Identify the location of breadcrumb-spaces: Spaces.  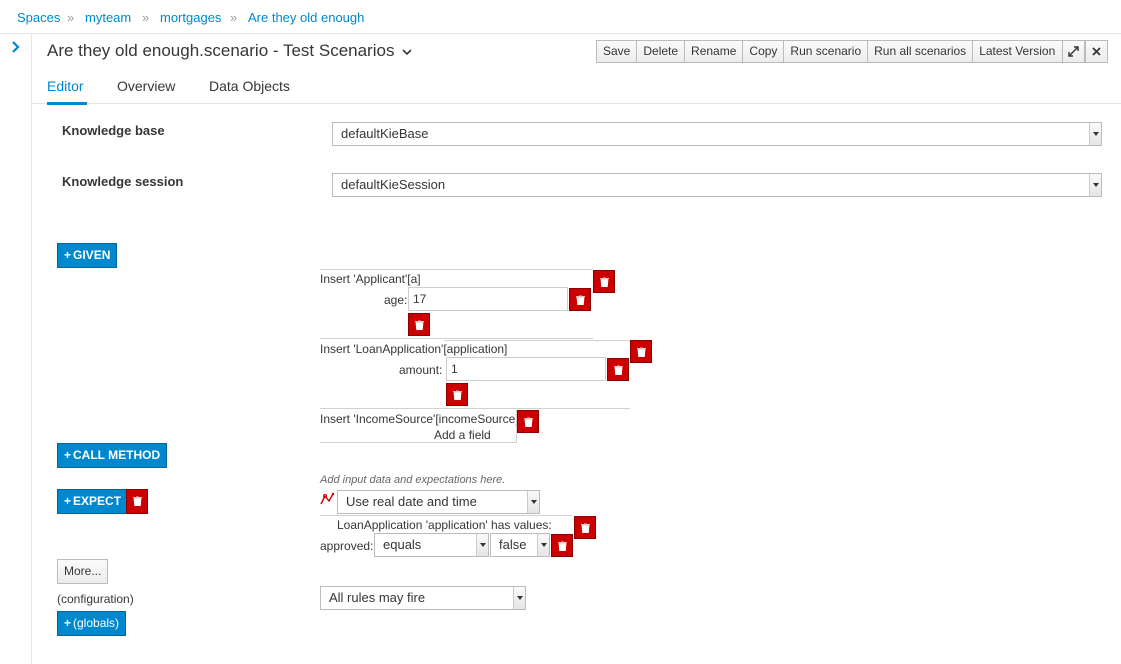
(38, 17).